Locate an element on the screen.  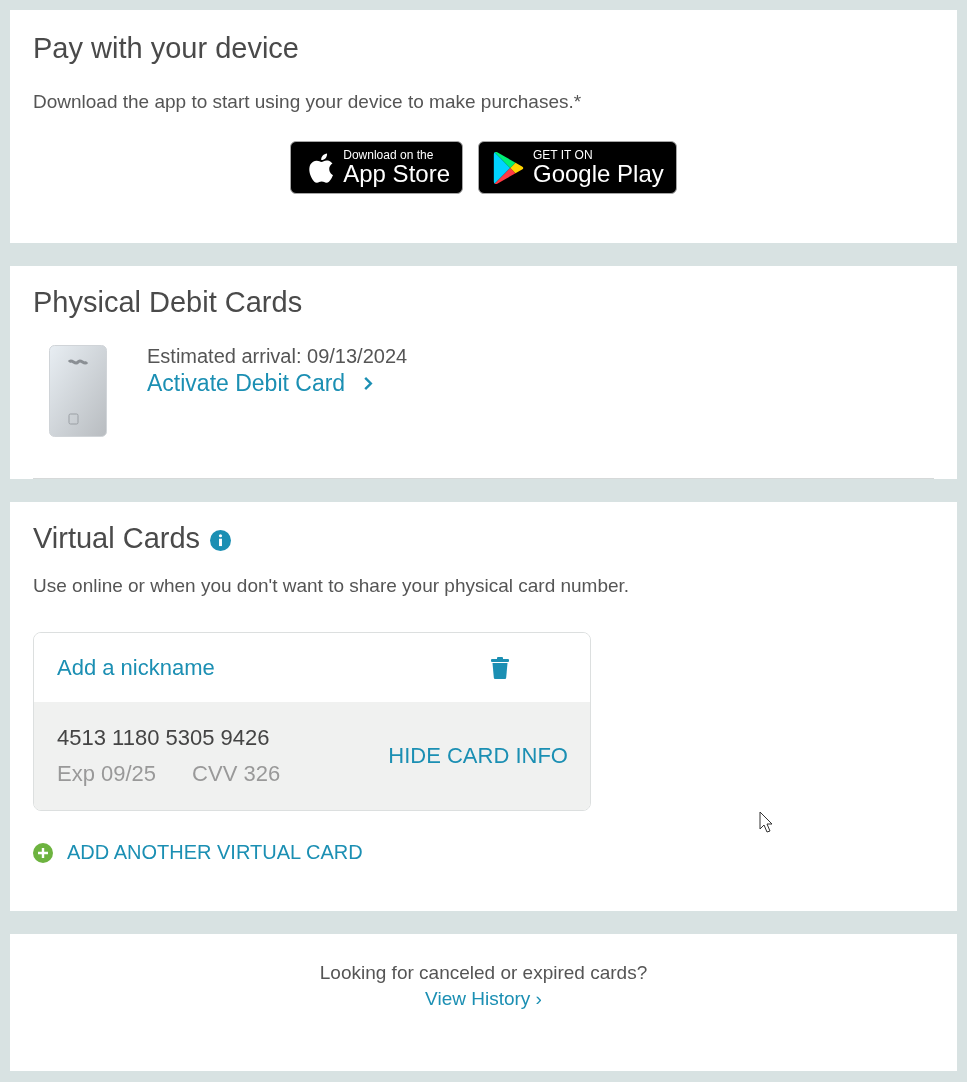
app-store-button: Download on the App Store is located at coordinates (376, 167).